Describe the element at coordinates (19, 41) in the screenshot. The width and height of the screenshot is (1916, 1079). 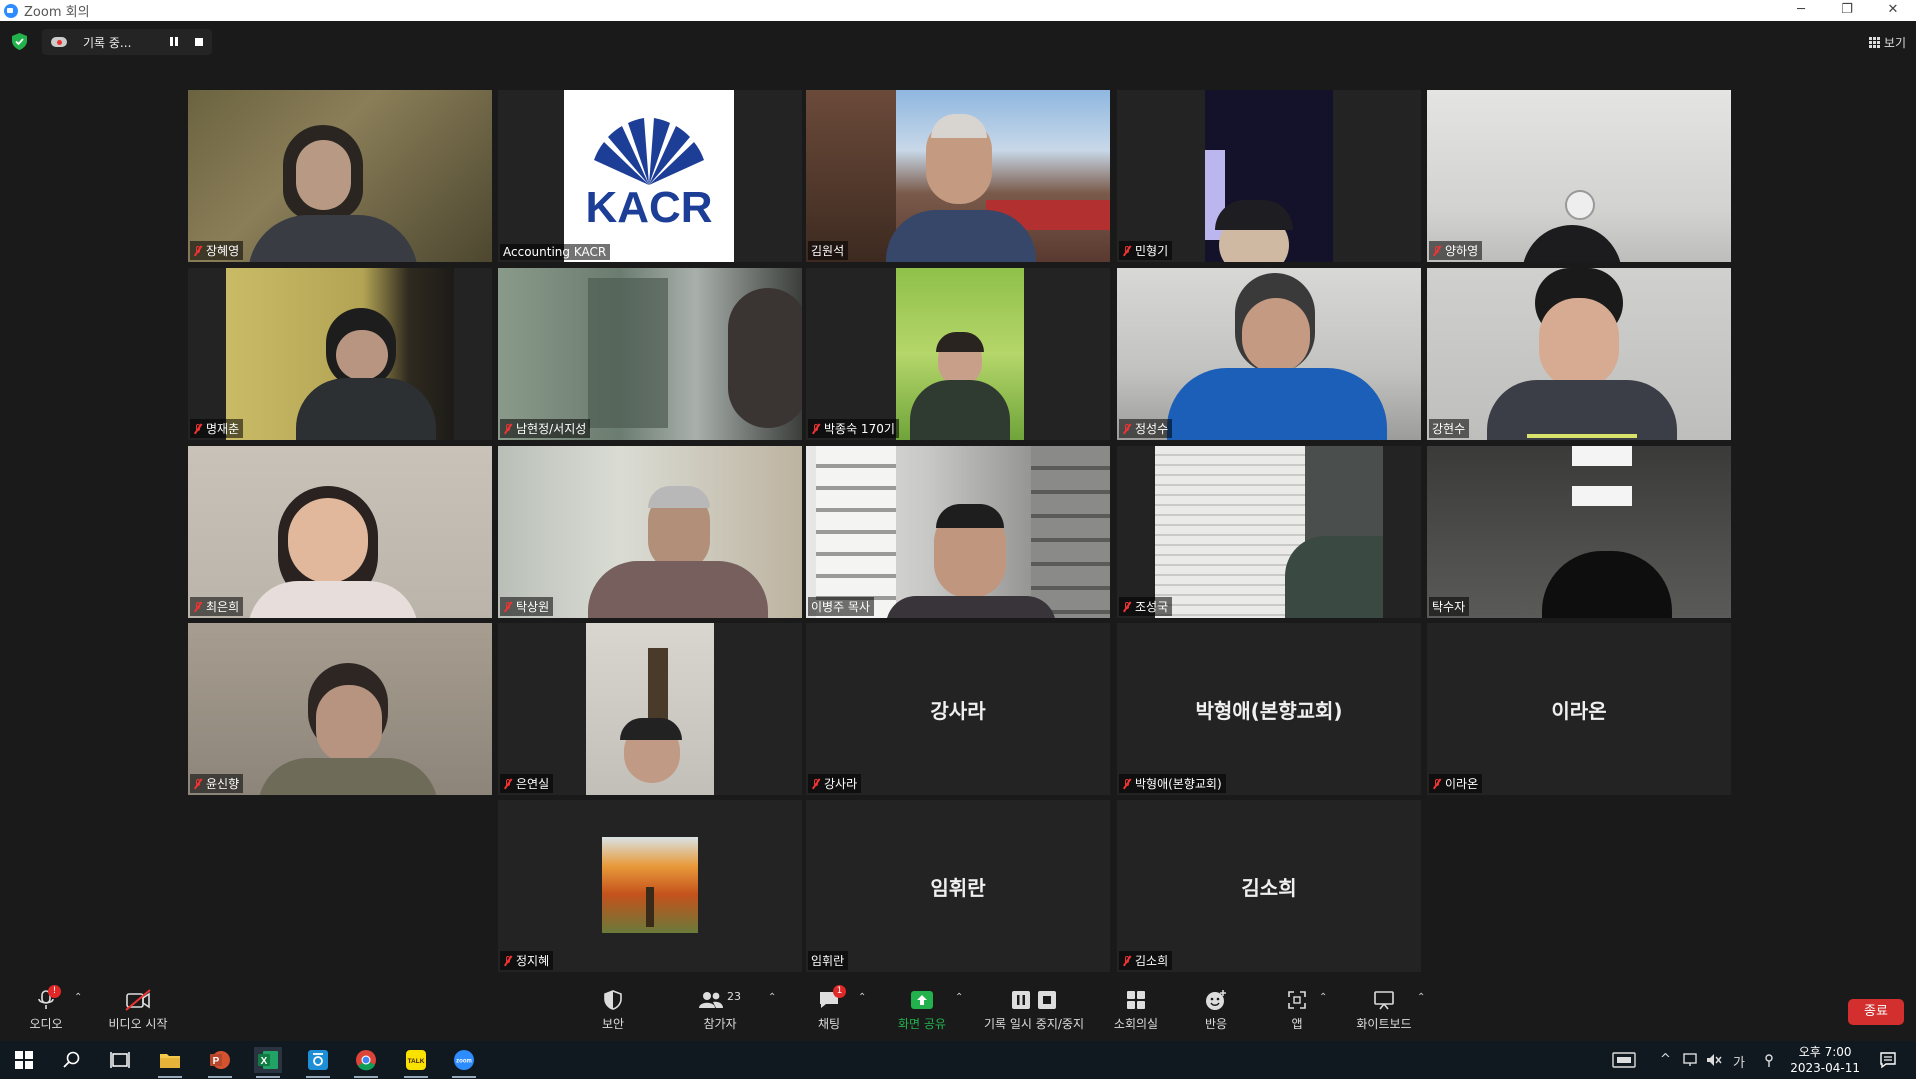
I see `encryption-shield-icon` at that location.